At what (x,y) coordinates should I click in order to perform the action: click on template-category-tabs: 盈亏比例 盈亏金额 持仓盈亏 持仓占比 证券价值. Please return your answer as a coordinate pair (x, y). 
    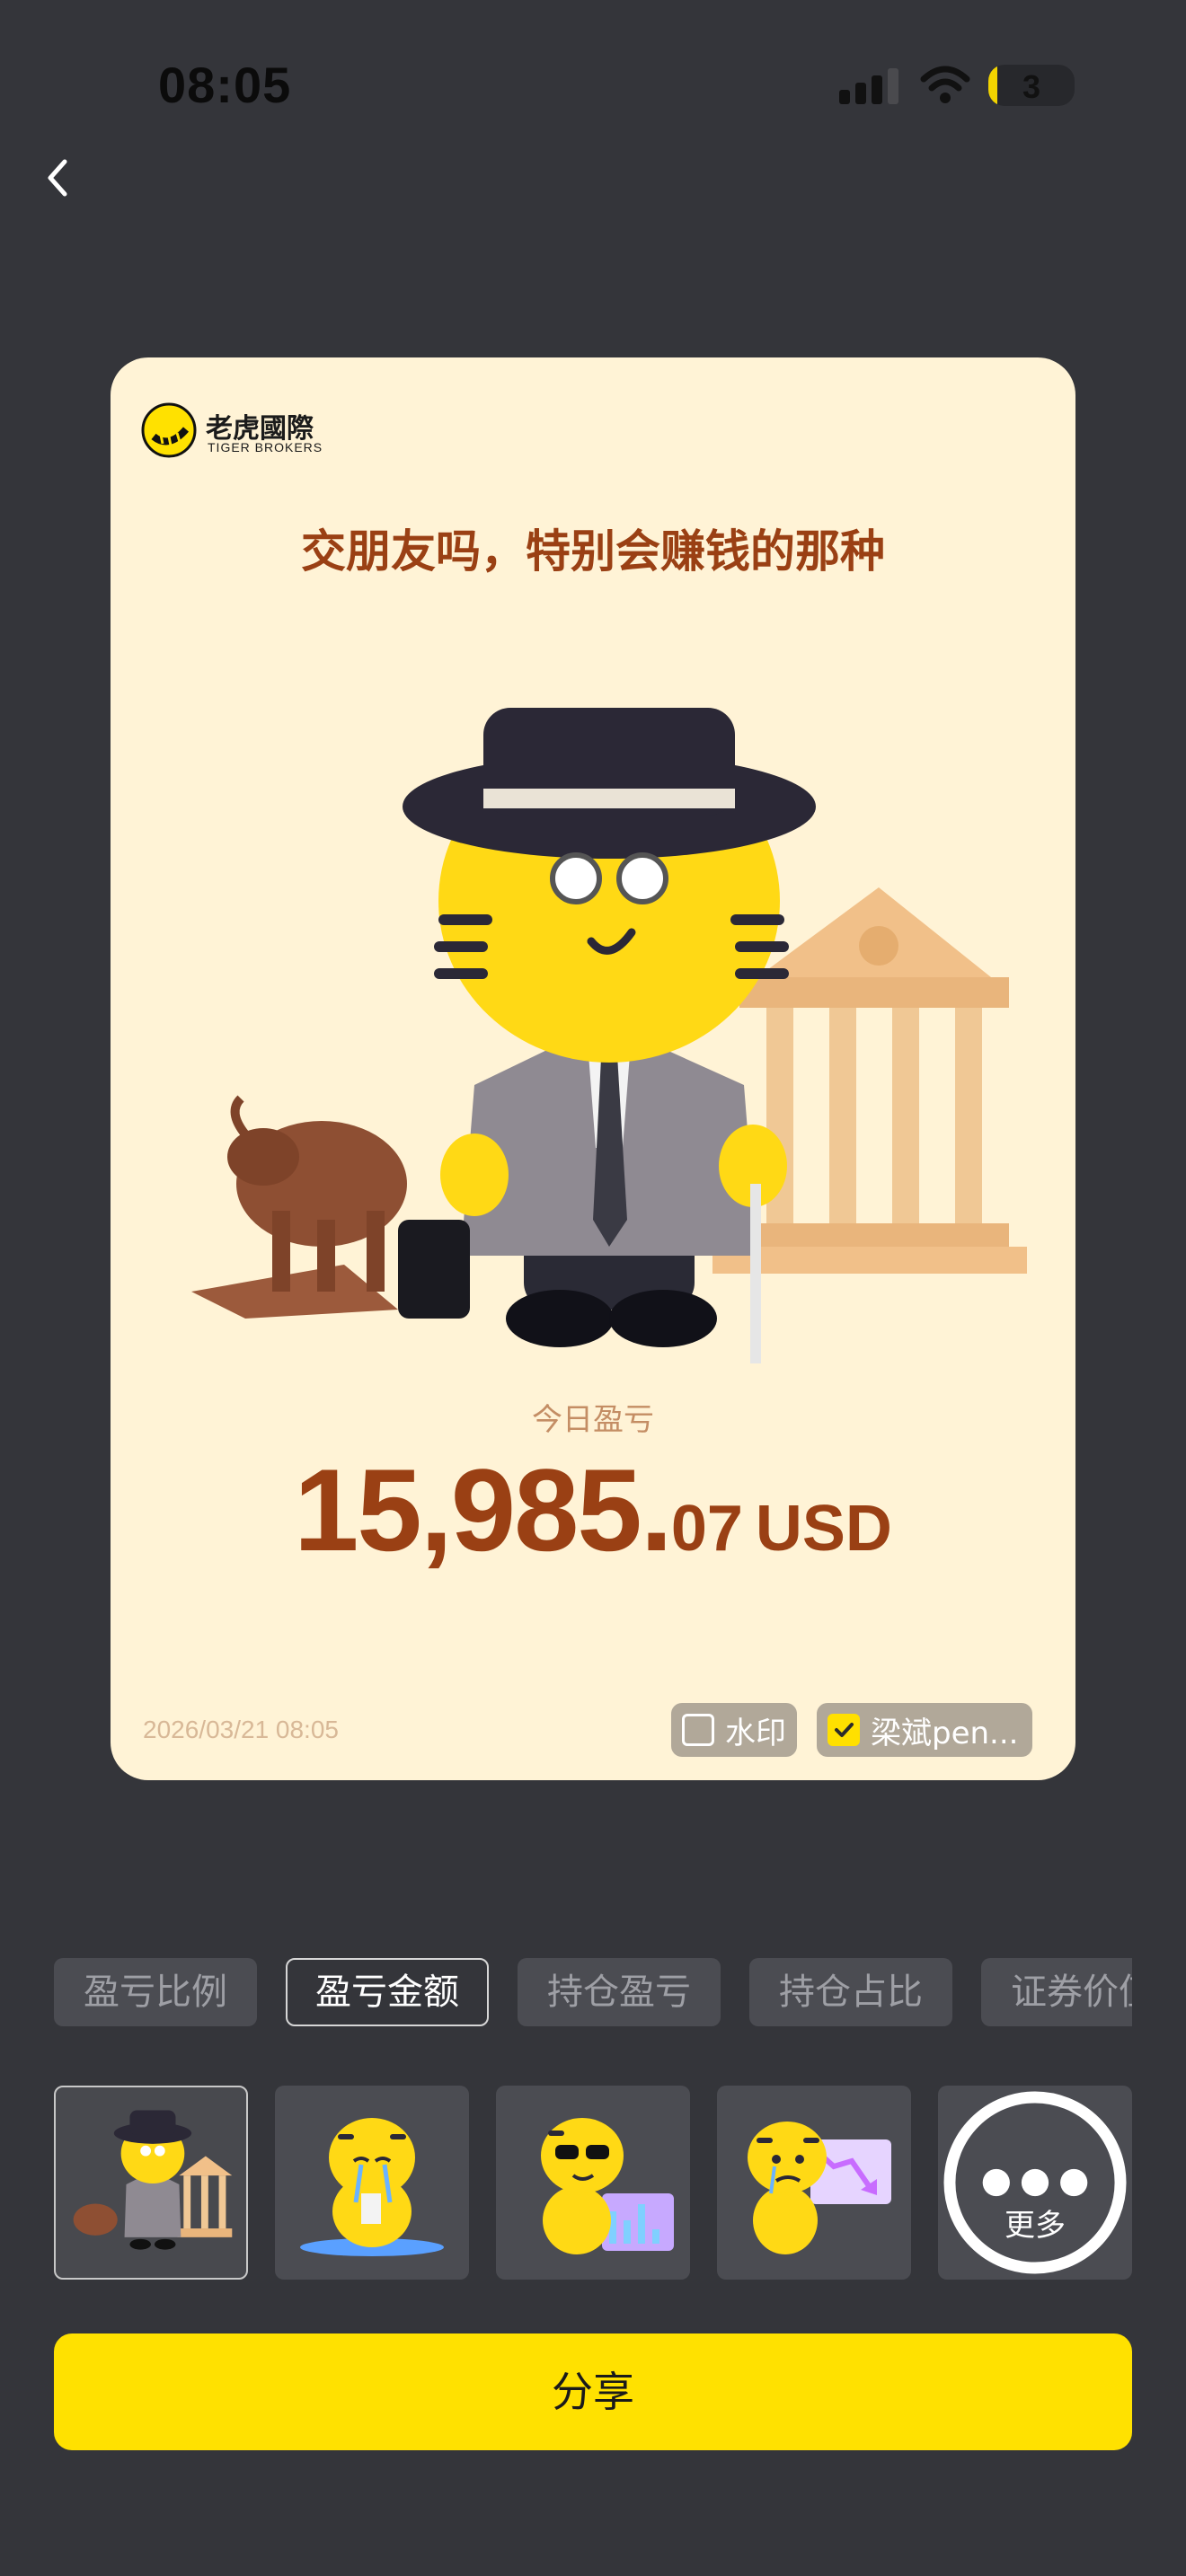
    Looking at the image, I should click on (593, 1994).